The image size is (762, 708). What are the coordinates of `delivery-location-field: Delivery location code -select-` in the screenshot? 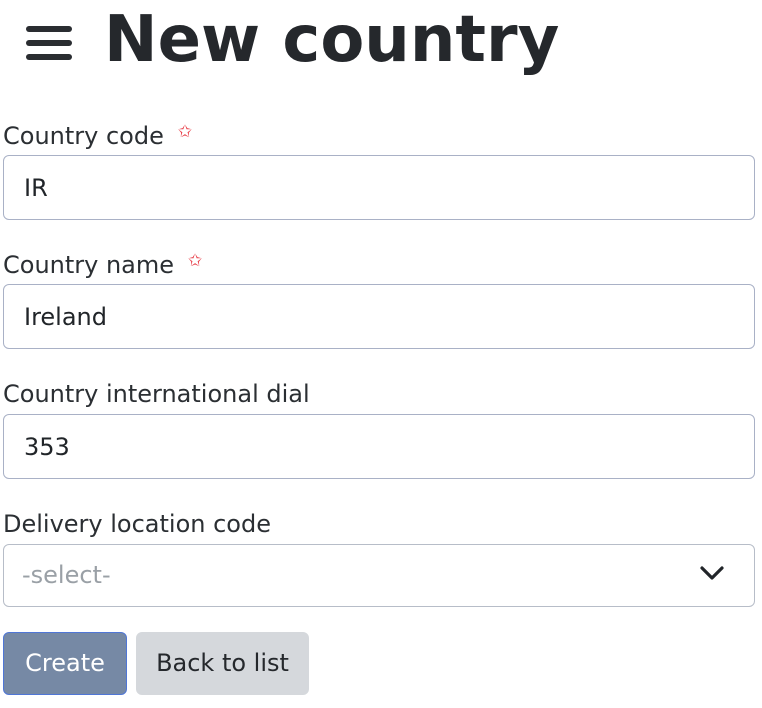 It's located at (379, 558).